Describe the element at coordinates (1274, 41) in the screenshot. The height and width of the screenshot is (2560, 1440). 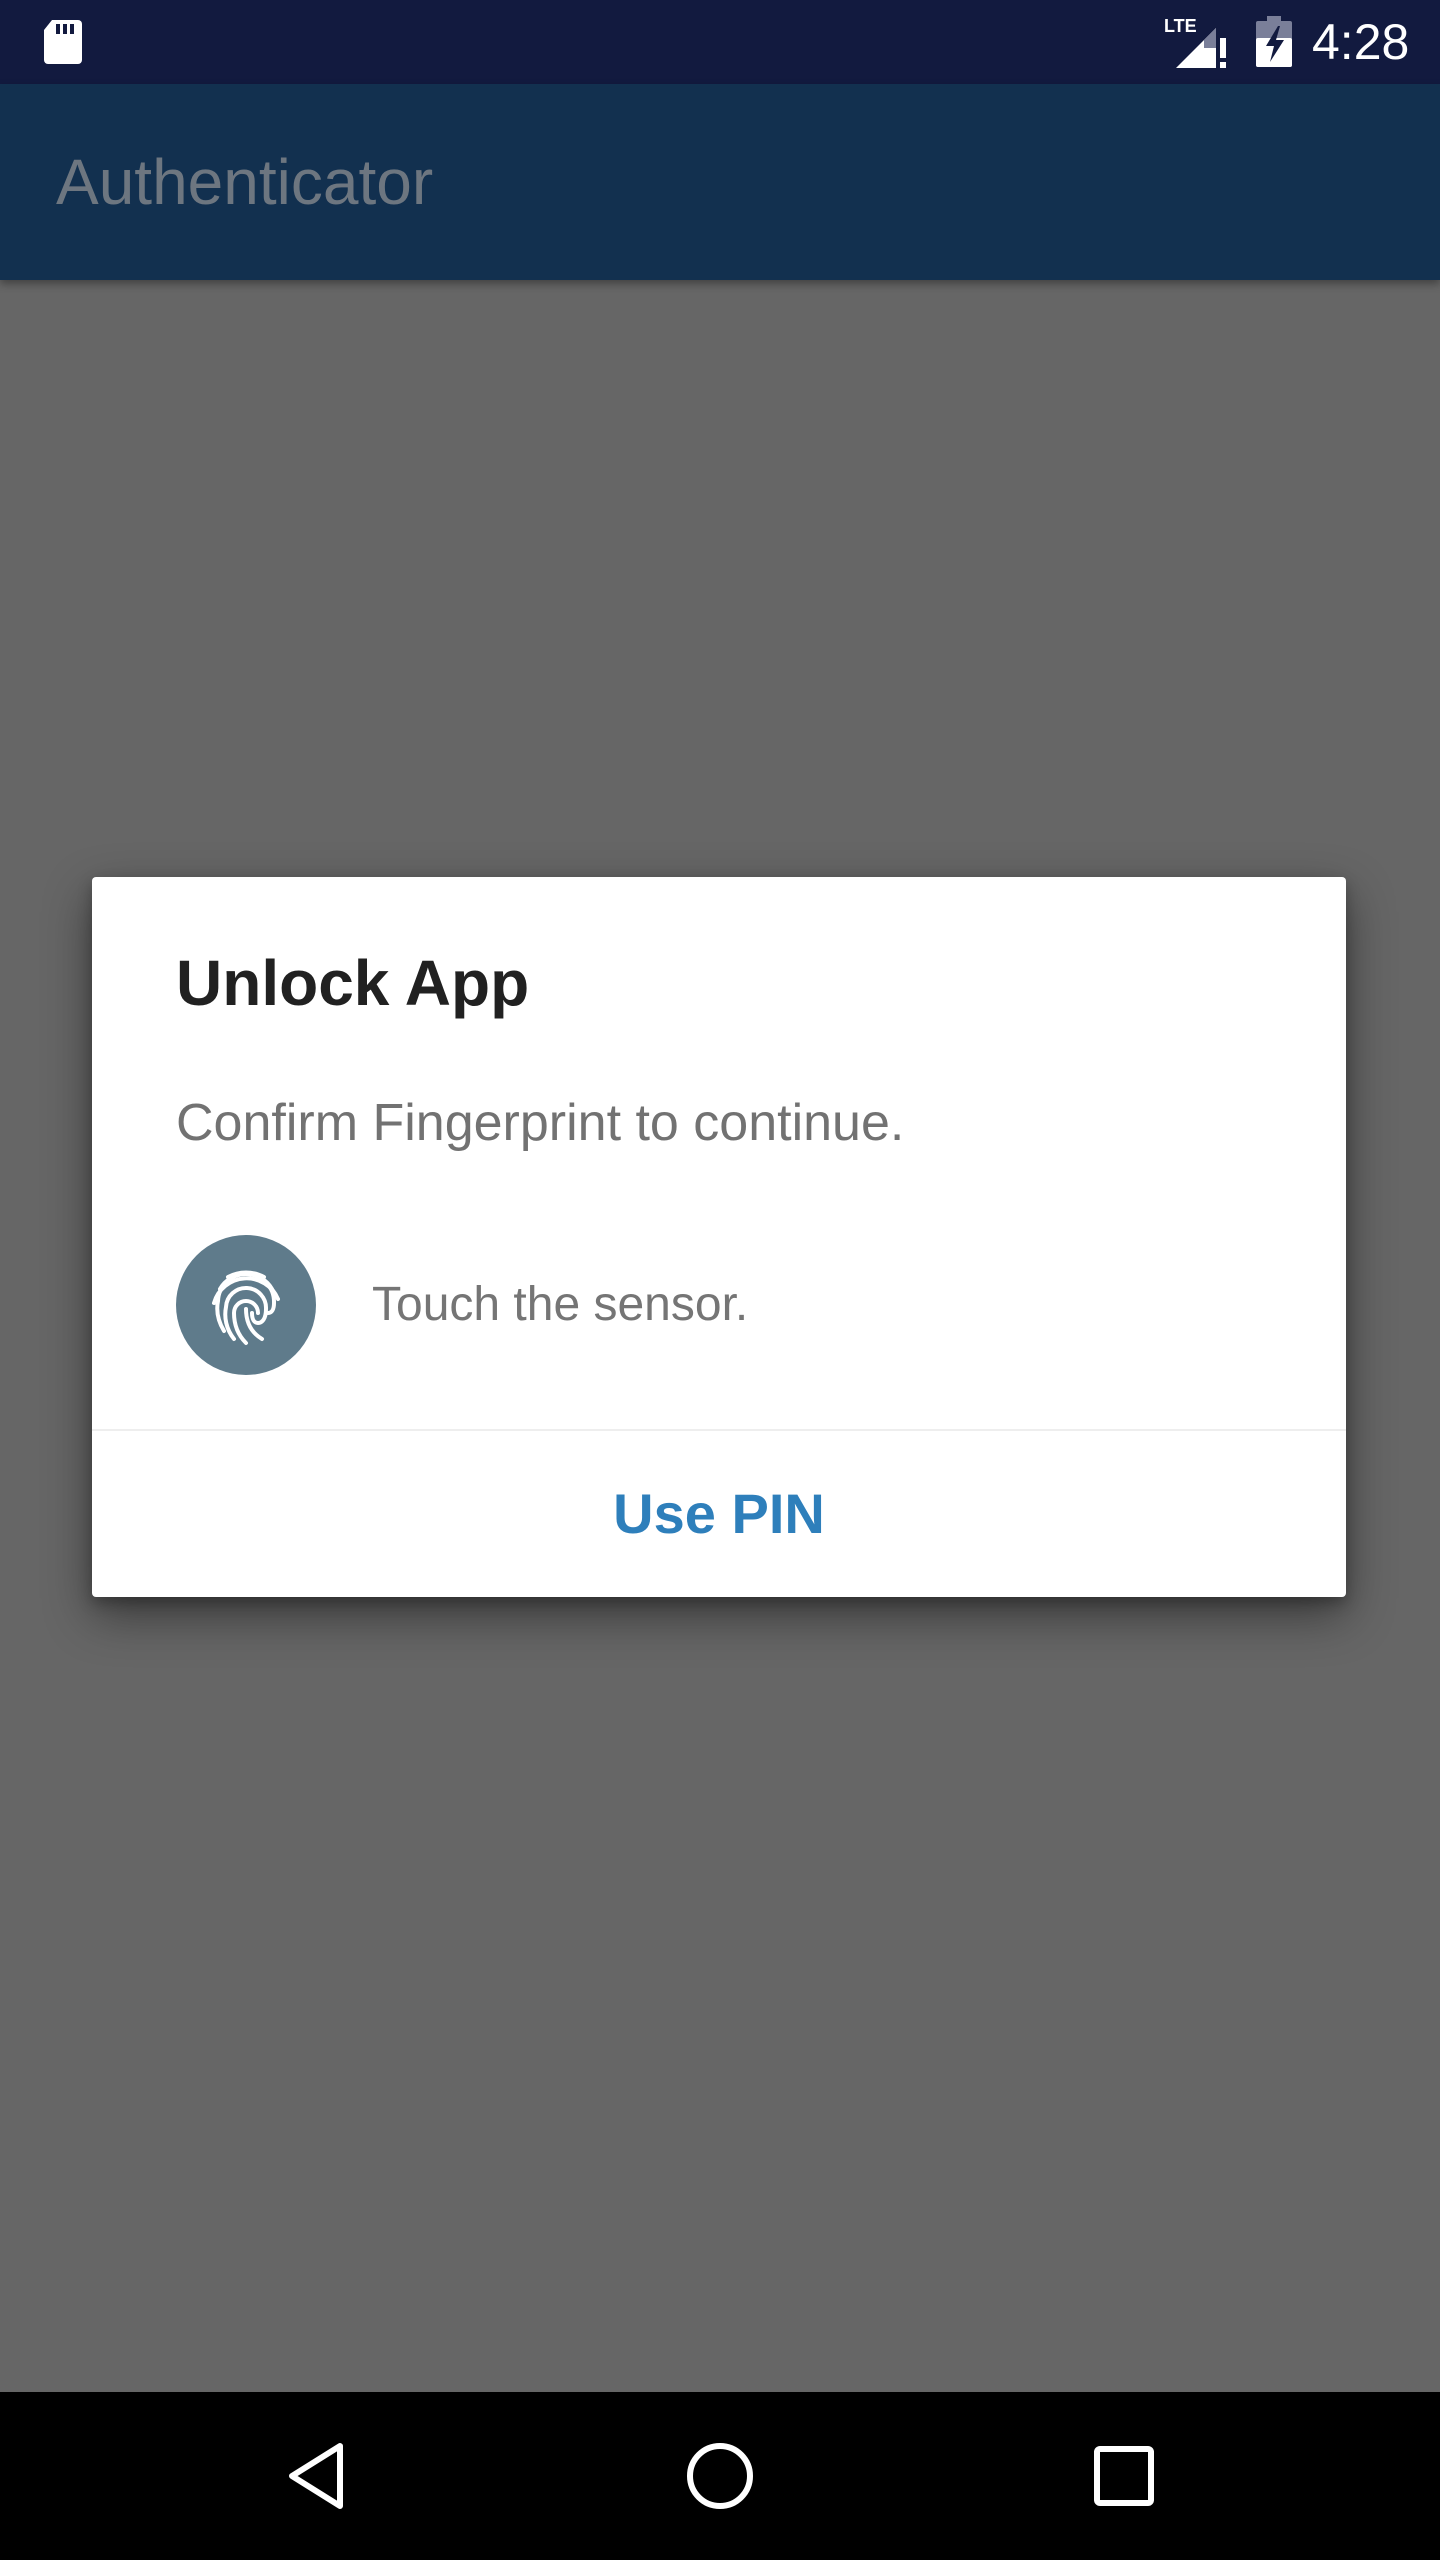
I see `battery-charging-icon` at that location.